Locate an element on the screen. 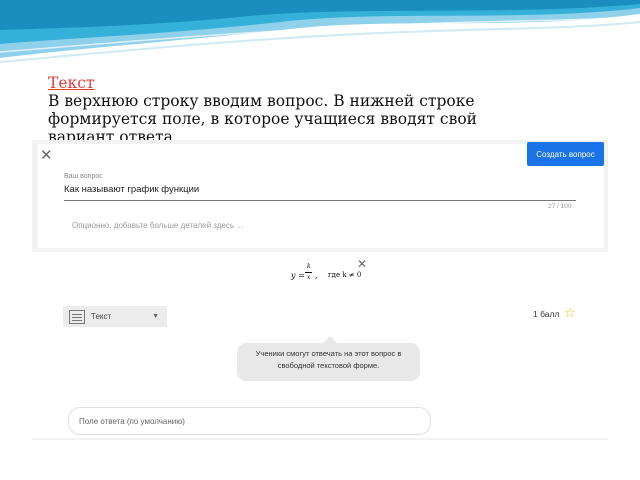  formula-k: k is located at coordinates (309, 266).